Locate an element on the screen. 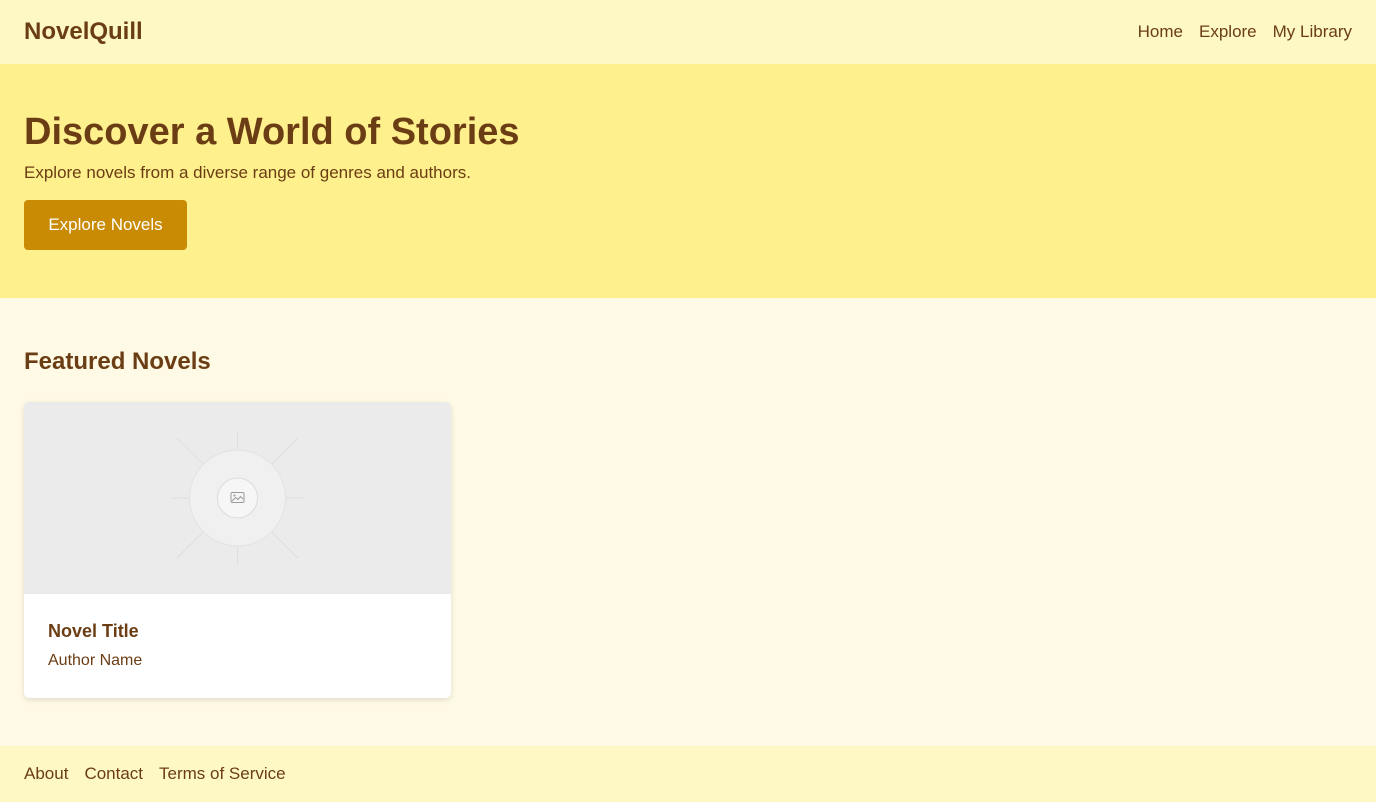 The image size is (1376, 802). footer: About Contact Terms of Service is located at coordinates (688, 774).